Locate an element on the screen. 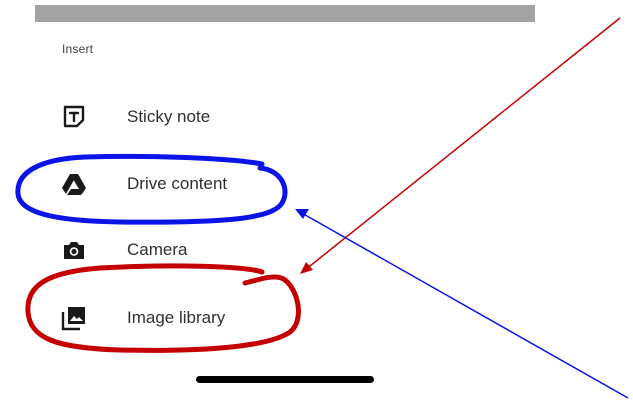 The image size is (633, 403). camera-label: Camera is located at coordinates (157, 249).